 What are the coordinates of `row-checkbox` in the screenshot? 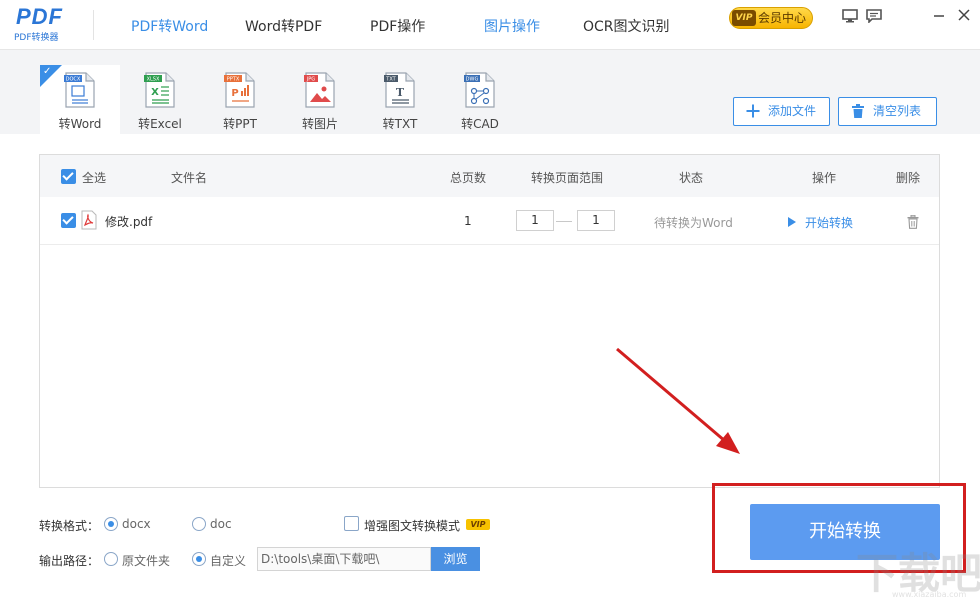 It's located at (68, 220).